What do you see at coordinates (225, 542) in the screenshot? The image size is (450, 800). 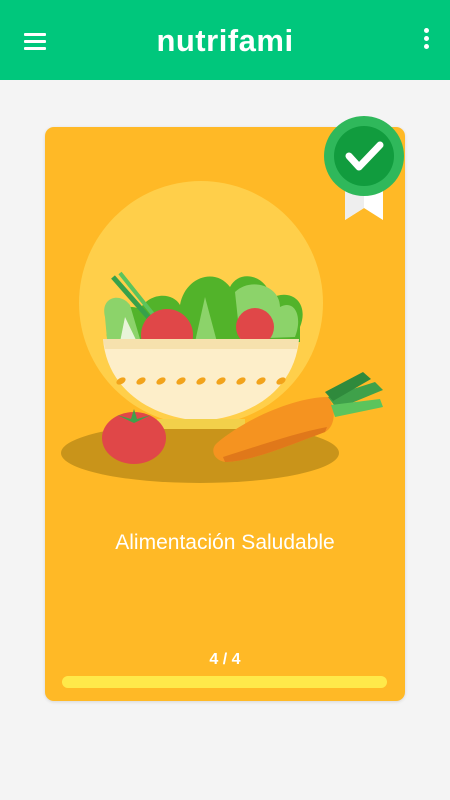 I see `module-title: Alimentación Saludable` at bounding box center [225, 542].